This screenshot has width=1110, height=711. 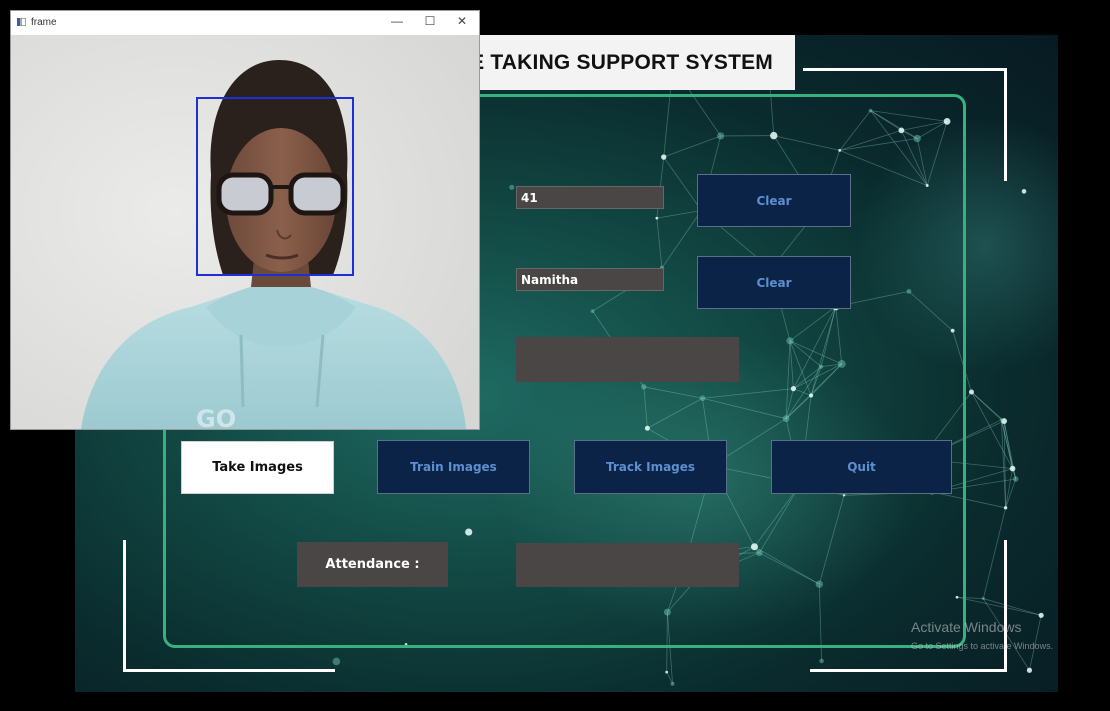 What do you see at coordinates (430, 22) in the screenshot?
I see `maximize-button: ☐` at bounding box center [430, 22].